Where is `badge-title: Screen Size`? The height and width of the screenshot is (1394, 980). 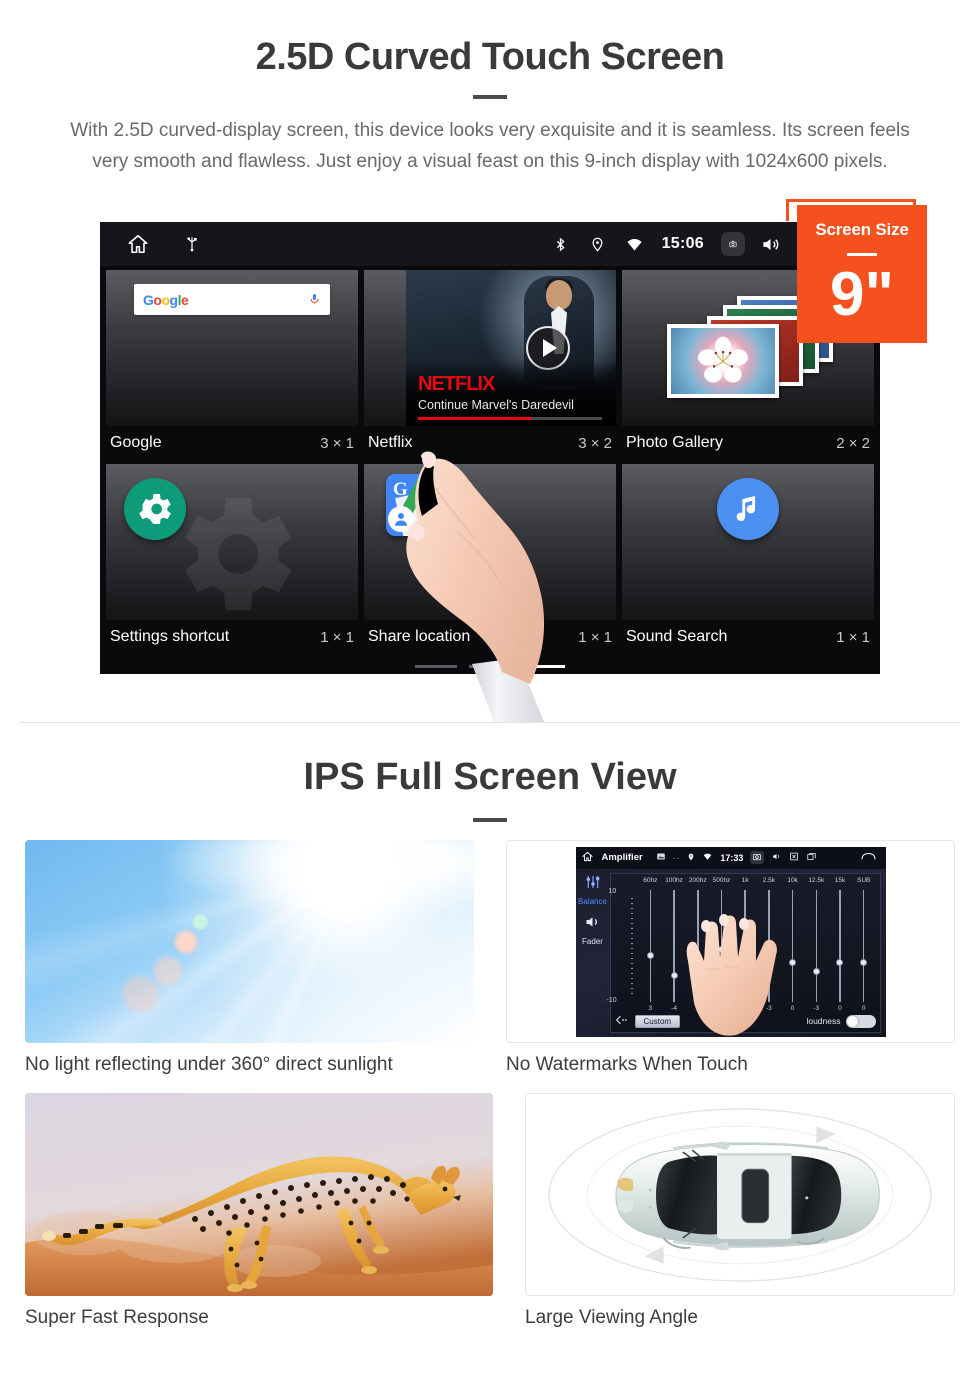
badge-title: Screen Size is located at coordinates (862, 229).